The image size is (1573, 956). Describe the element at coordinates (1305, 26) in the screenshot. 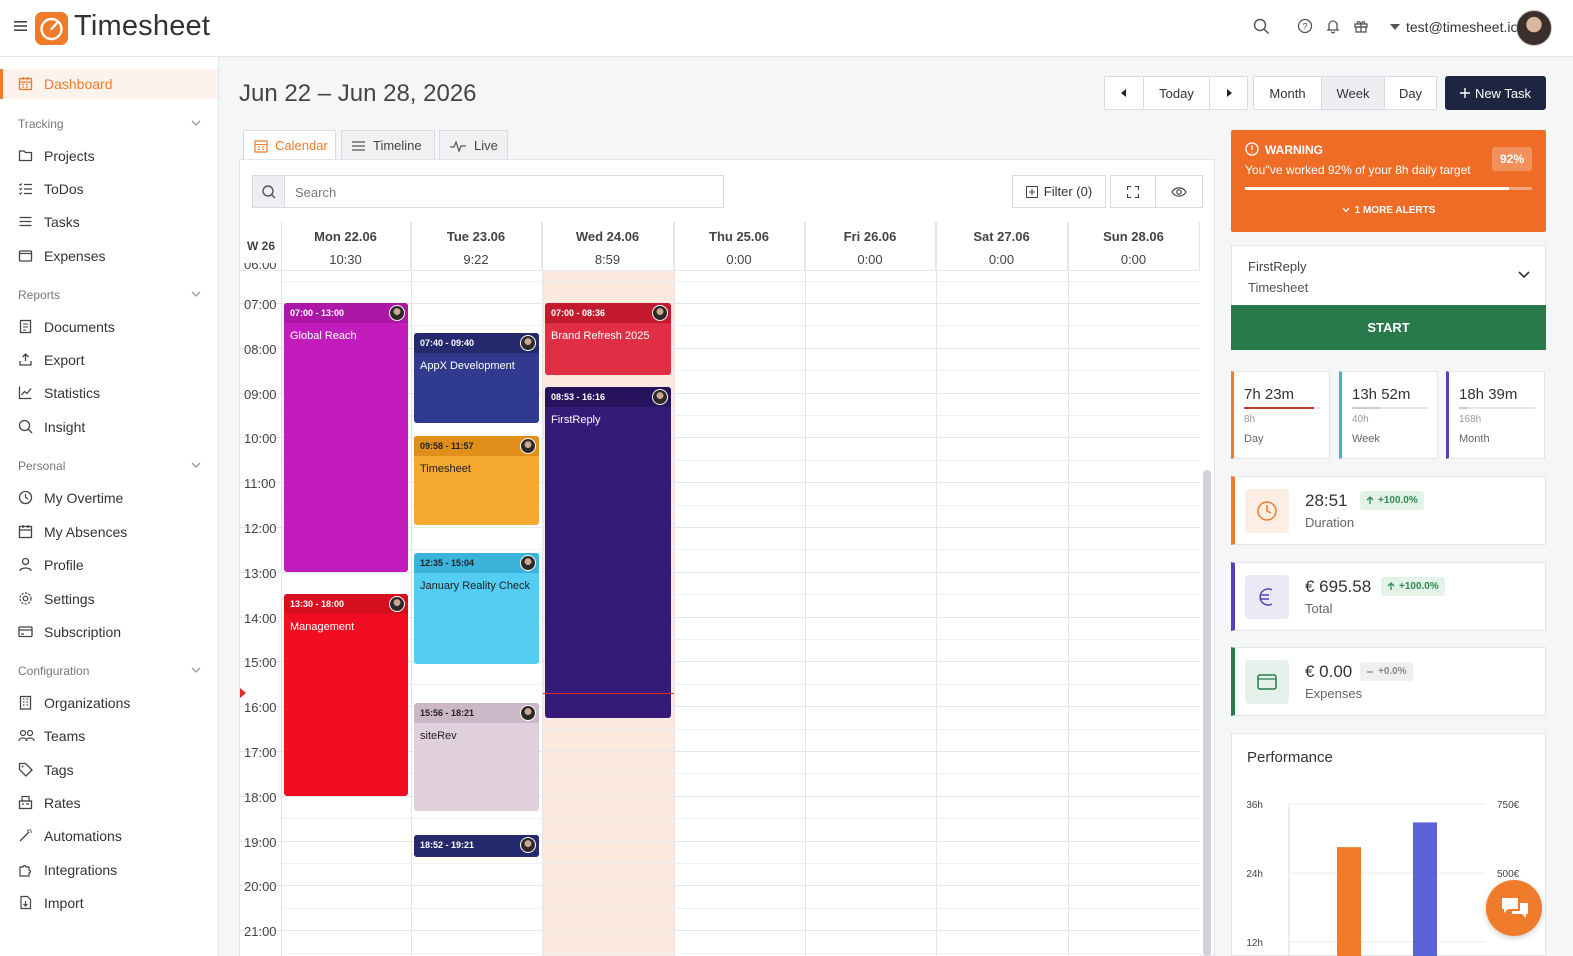

I see `help-icon: ?` at that location.